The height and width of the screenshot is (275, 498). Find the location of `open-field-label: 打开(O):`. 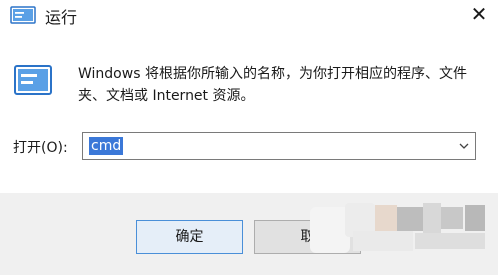

open-field-label: 打开(O): is located at coordinates (40, 148).